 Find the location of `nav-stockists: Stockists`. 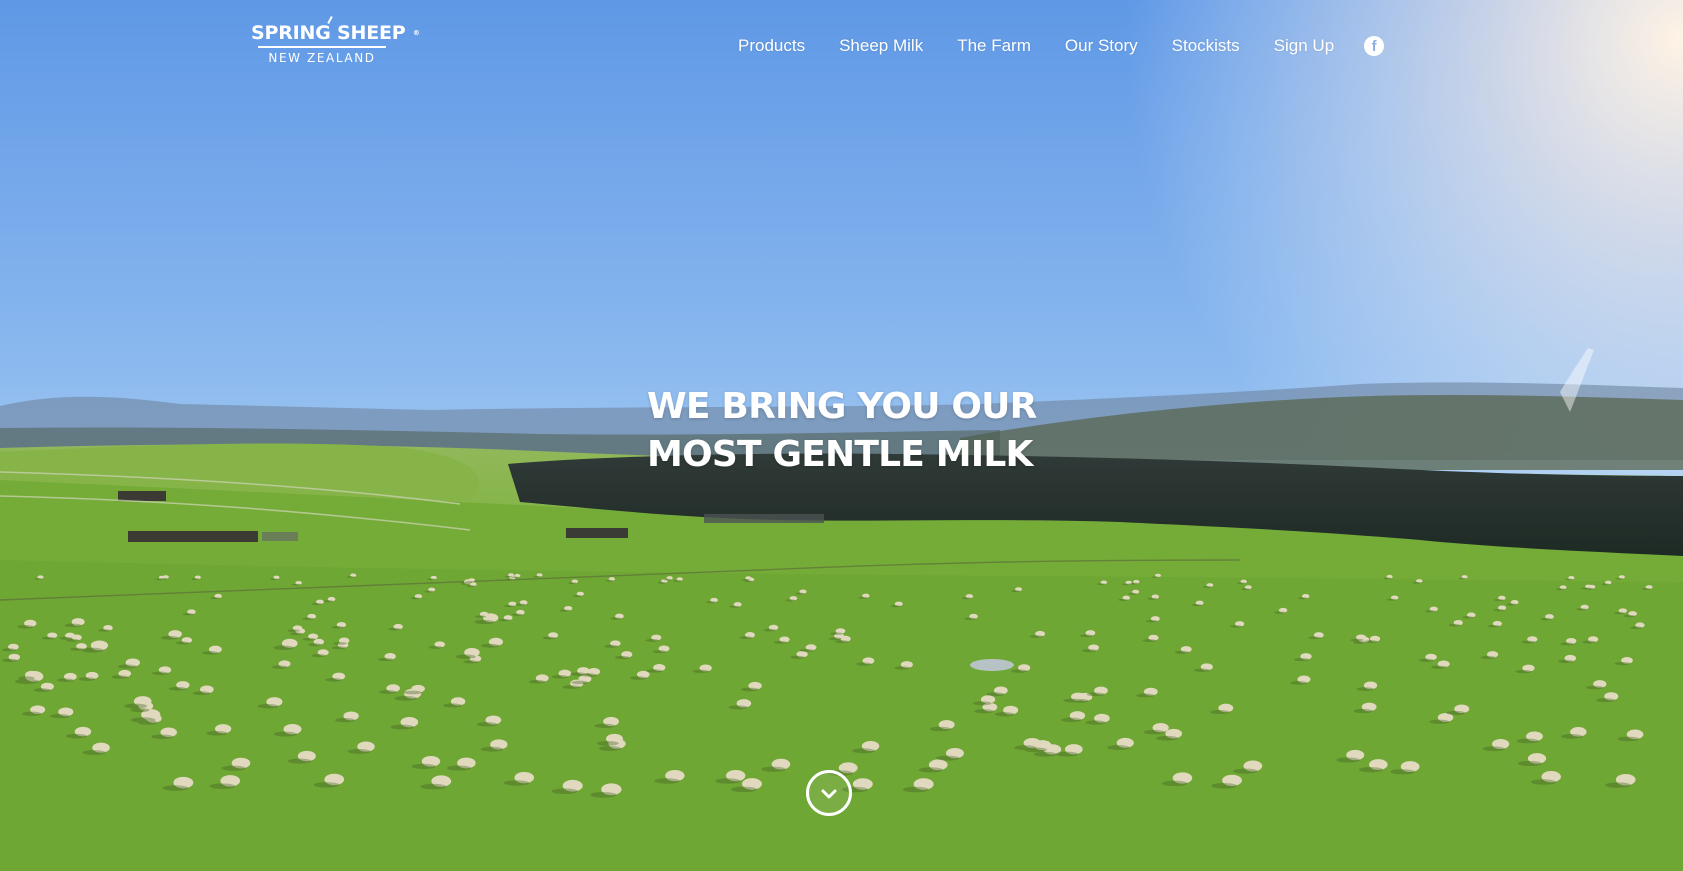

nav-stockists: Stockists is located at coordinates (1206, 46).